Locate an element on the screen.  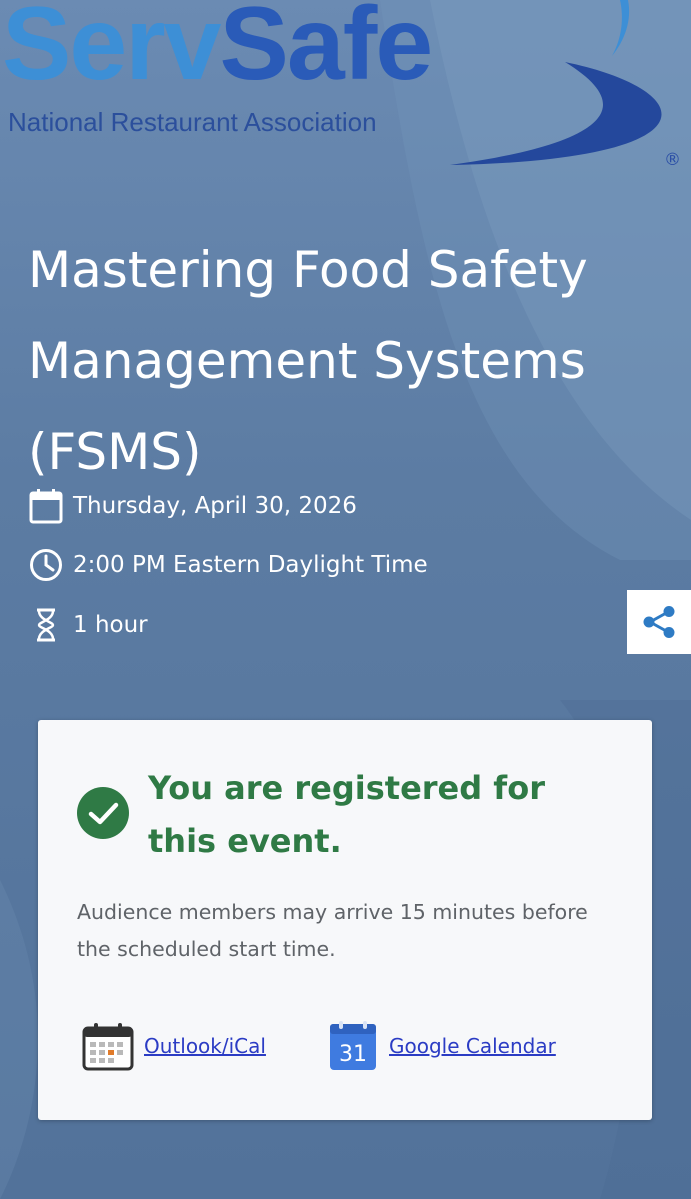
logo-wordmark: ServSafe is located at coordinates (217, 48).